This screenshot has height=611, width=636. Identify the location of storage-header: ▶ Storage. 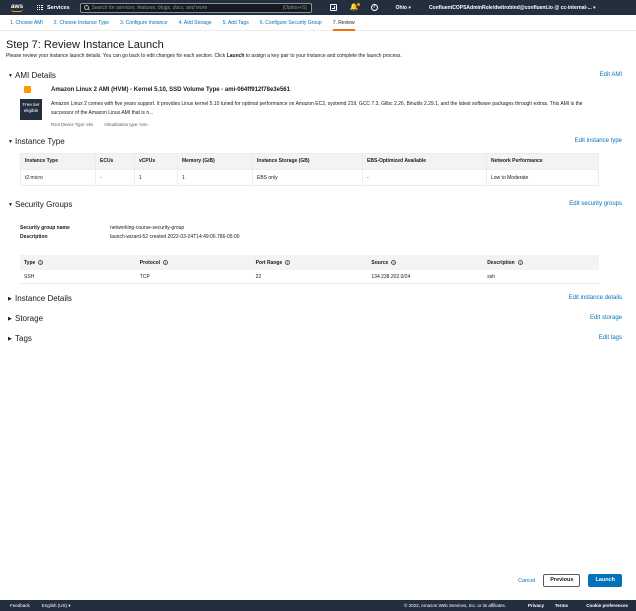
(25, 318).